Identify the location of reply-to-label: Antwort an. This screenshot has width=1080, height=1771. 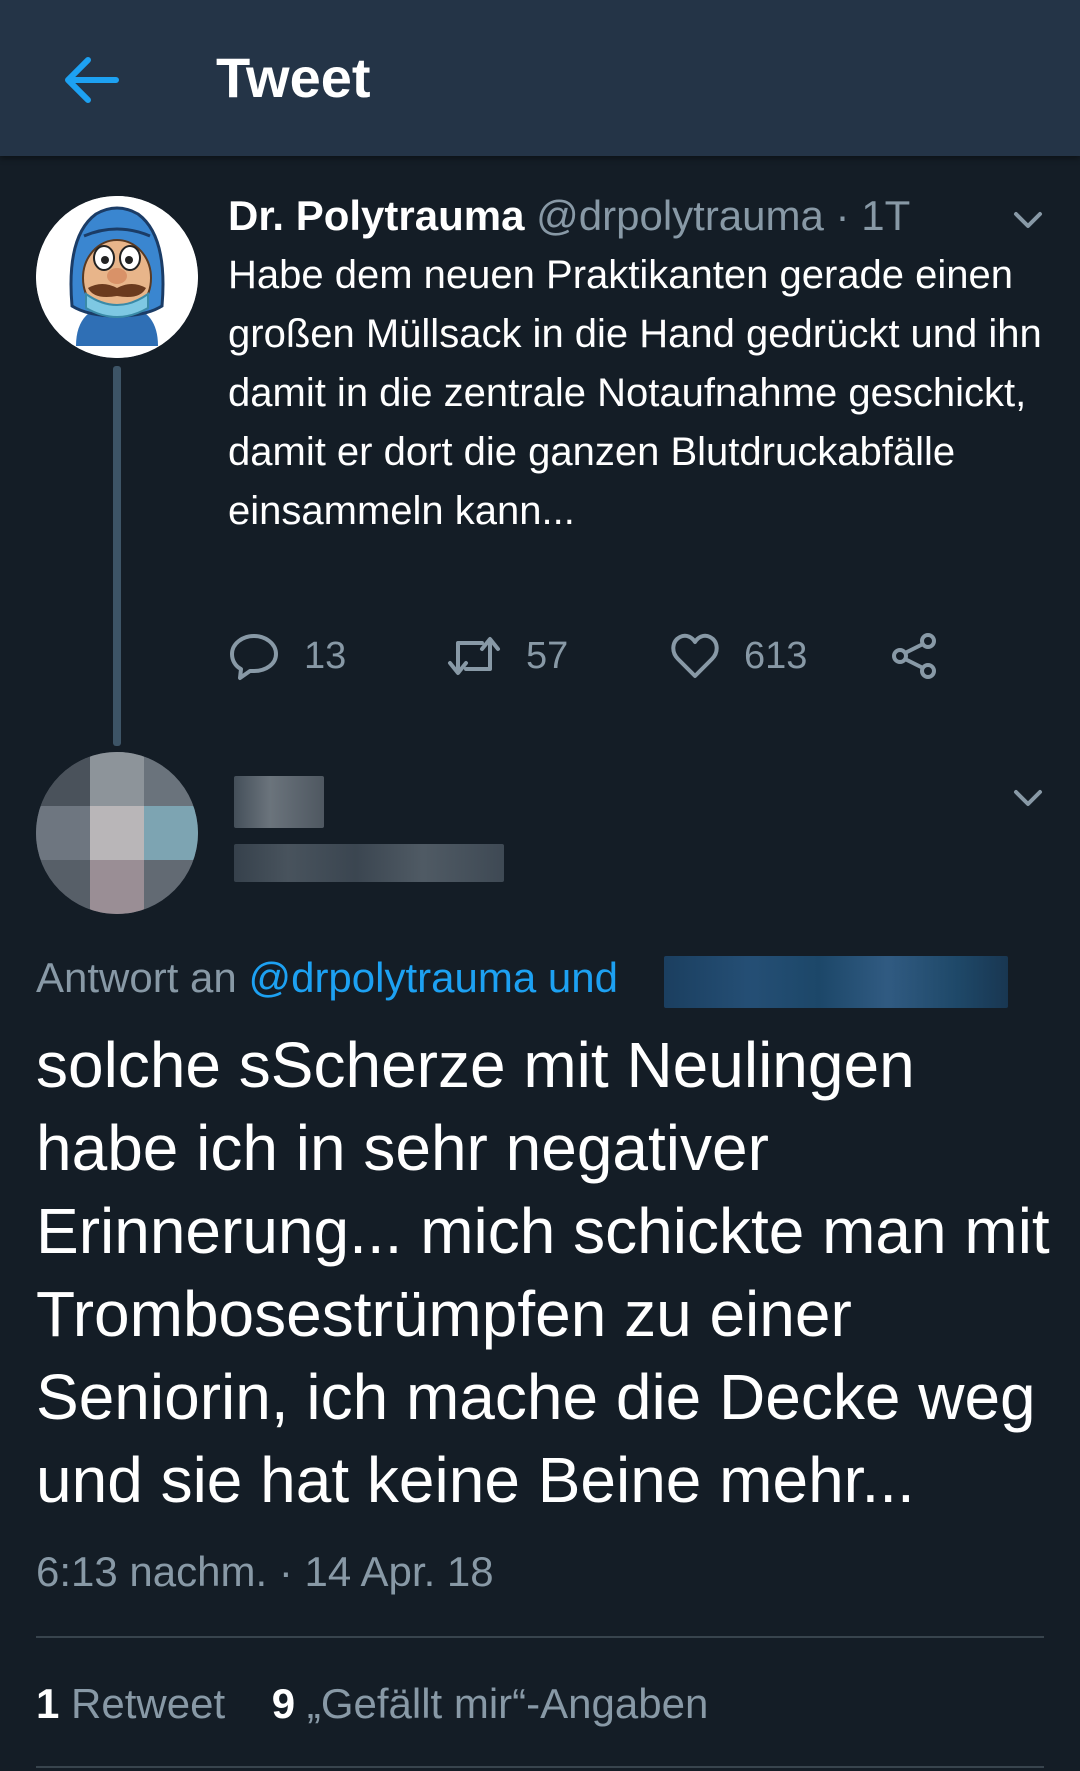
(136, 977).